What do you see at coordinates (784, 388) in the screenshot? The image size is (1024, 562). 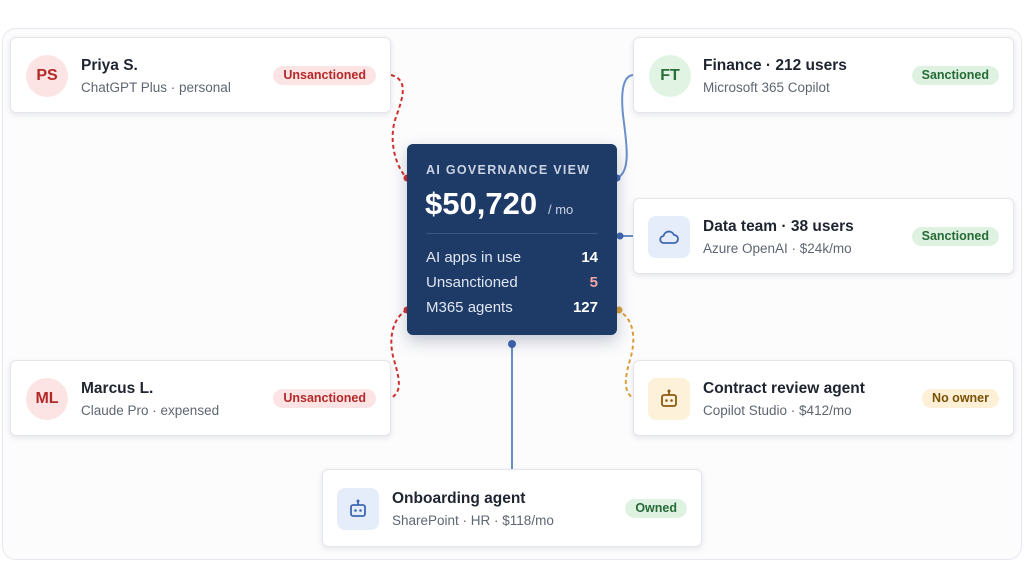 I see `card-title-contract-review: Contract review agent` at bounding box center [784, 388].